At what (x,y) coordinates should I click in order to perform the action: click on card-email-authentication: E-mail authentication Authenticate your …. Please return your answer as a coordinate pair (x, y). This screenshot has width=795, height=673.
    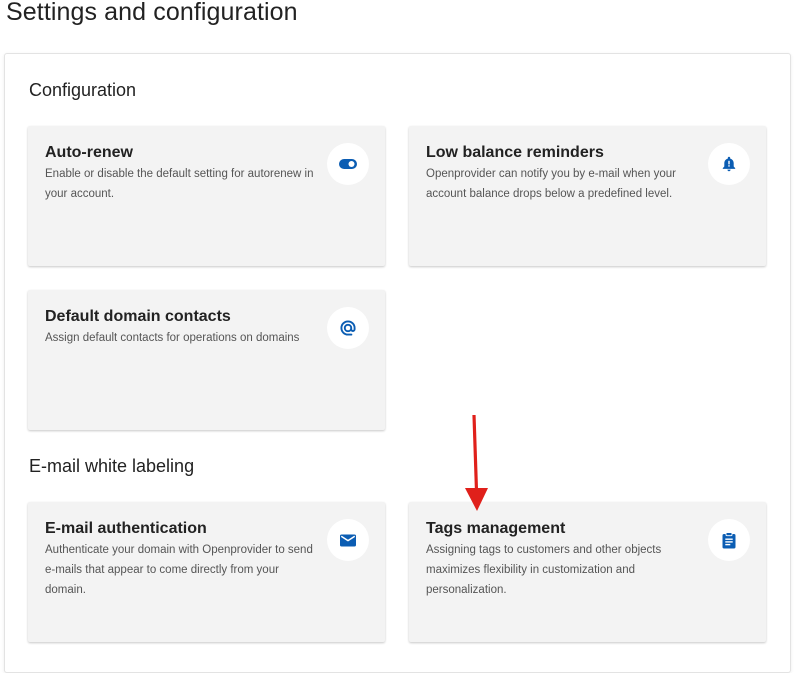
    Looking at the image, I should click on (206, 572).